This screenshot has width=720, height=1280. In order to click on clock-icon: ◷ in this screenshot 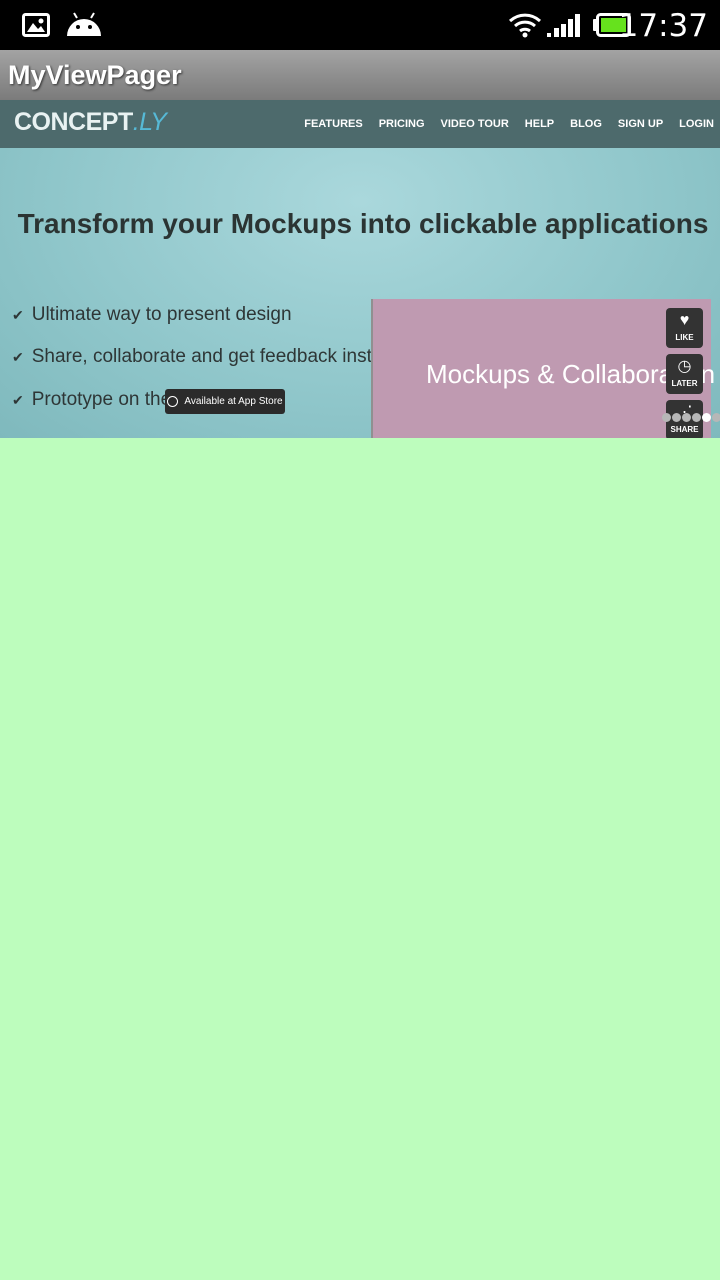, I will do `click(684, 366)`.